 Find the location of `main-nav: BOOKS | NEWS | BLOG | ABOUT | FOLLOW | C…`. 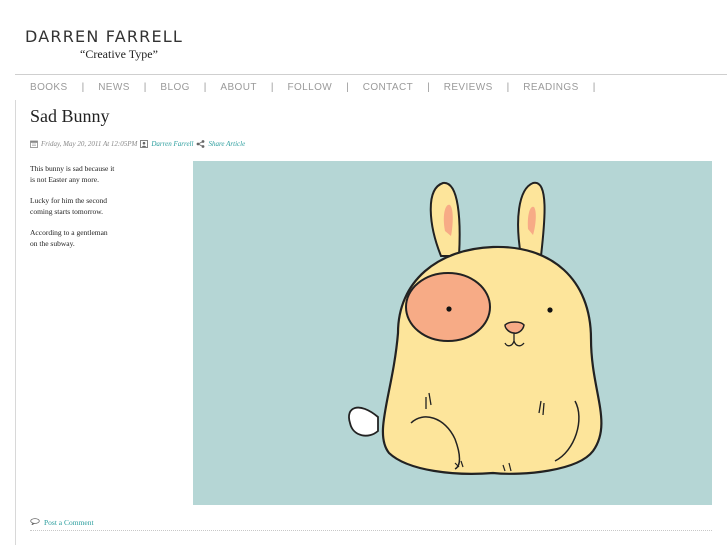

main-nav: BOOKS | NEWS | BLOG | ABOUT | FOLLOW | C… is located at coordinates (319, 87).